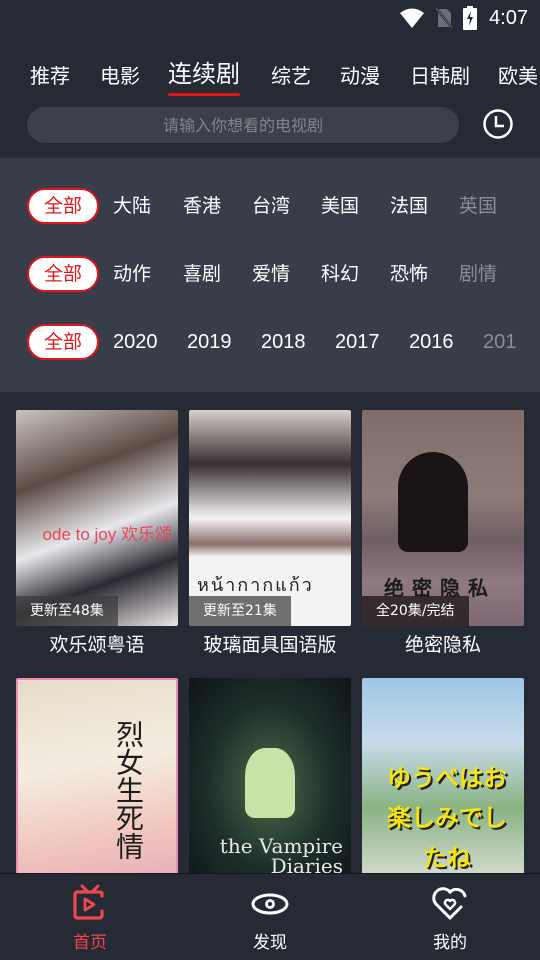 The image size is (540, 960). I want to click on show-title: 绝密隐私, so click(443, 643).